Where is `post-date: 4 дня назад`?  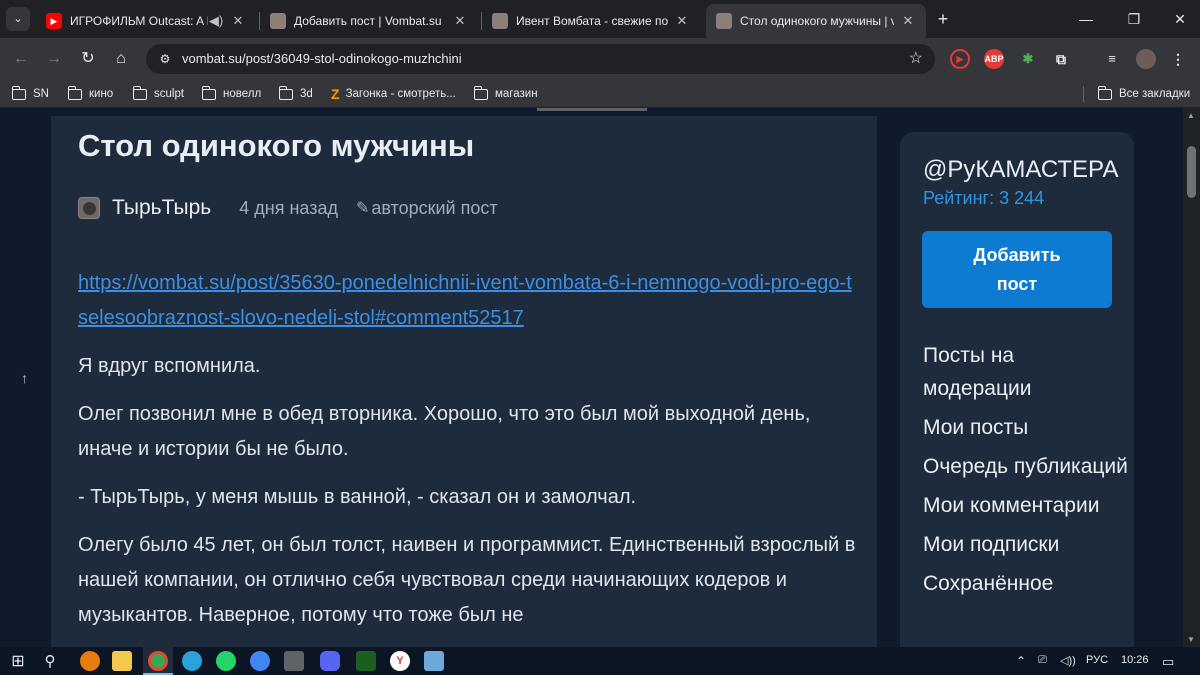 post-date: 4 дня назад is located at coordinates (288, 207).